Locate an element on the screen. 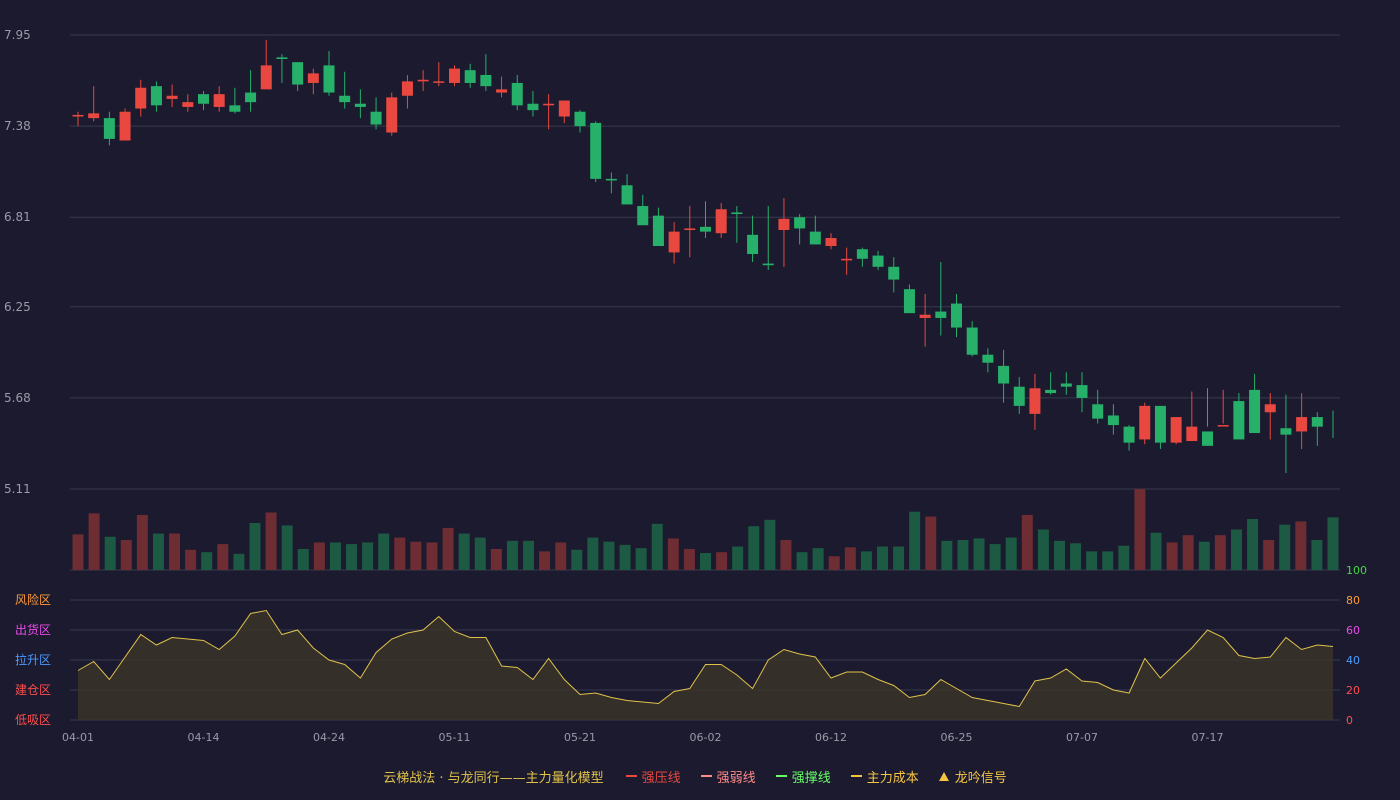  legend-label: 龙吟信号 is located at coordinates (980, 778).